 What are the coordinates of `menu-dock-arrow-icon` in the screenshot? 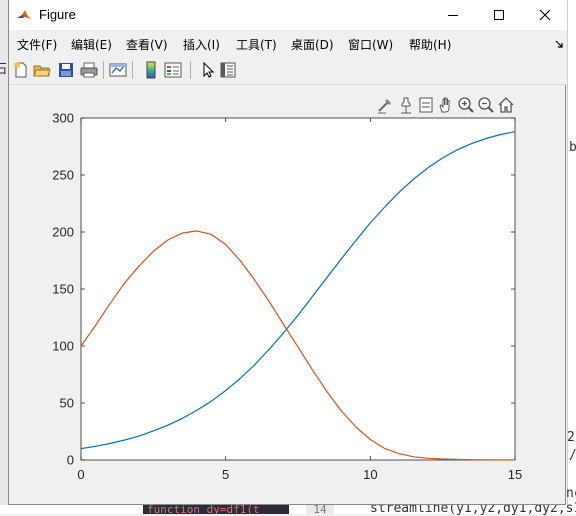 It's located at (559, 44).